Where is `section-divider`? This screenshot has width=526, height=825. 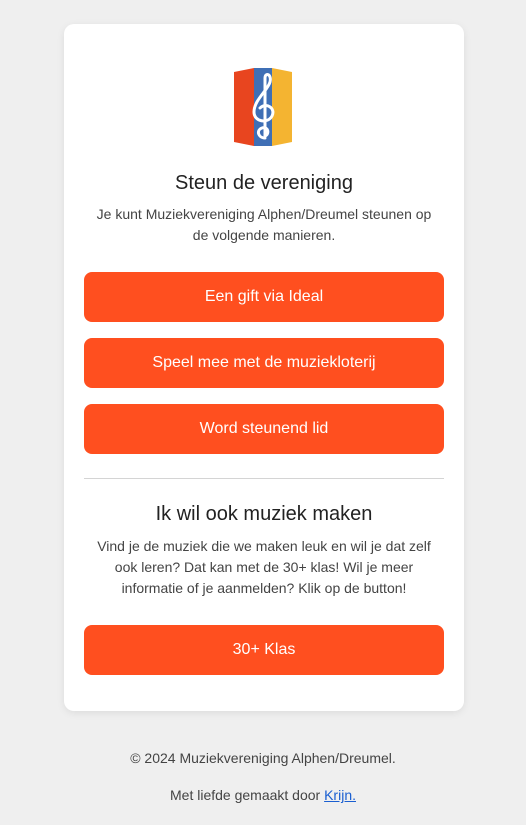 section-divider is located at coordinates (264, 478).